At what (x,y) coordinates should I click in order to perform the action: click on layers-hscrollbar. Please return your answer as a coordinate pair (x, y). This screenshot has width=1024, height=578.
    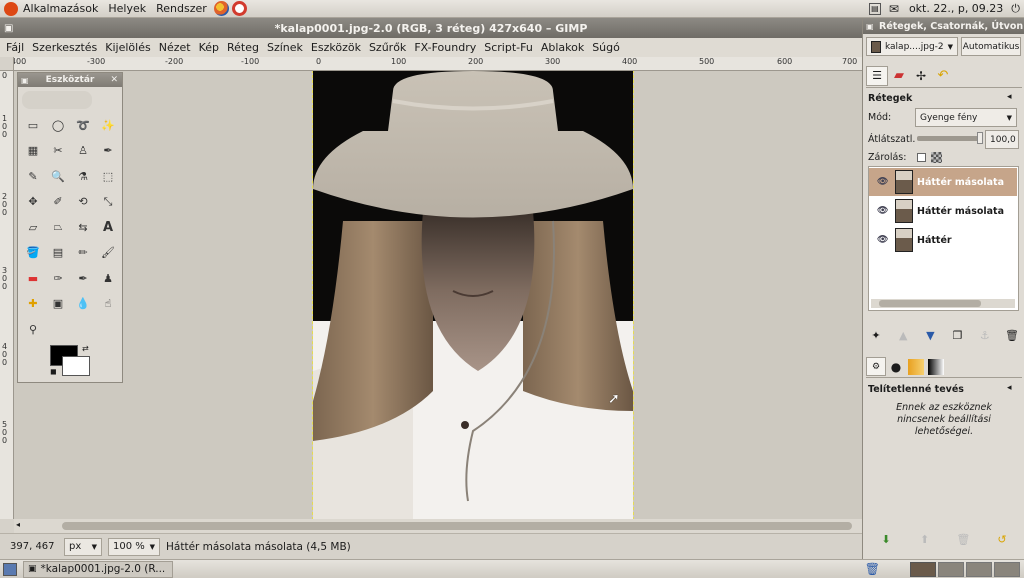
    Looking at the image, I should click on (943, 303).